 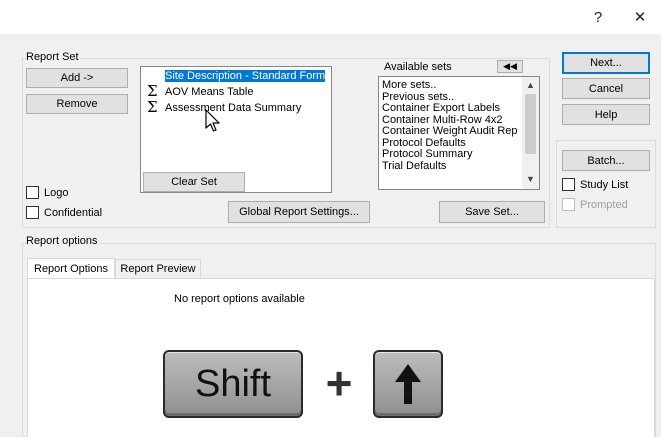 I want to click on add-button: Add ->, so click(x=77, y=78).